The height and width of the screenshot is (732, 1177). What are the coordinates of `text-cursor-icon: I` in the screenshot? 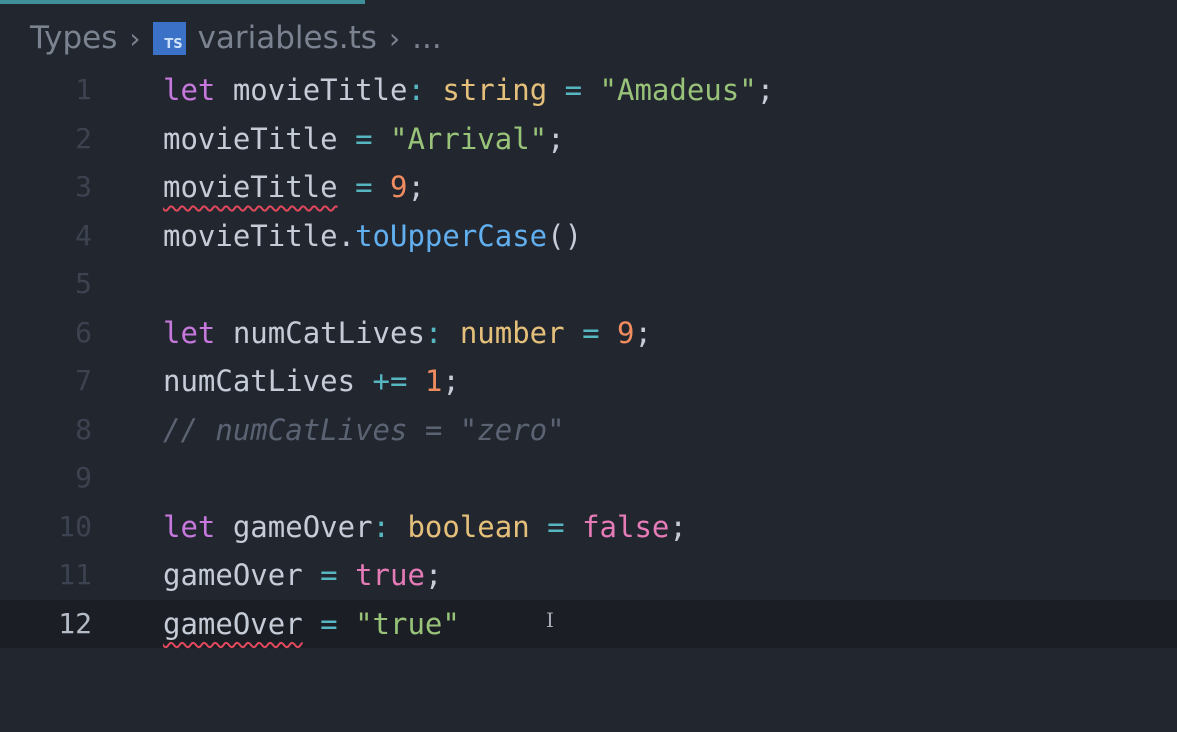 It's located at (550, 619).